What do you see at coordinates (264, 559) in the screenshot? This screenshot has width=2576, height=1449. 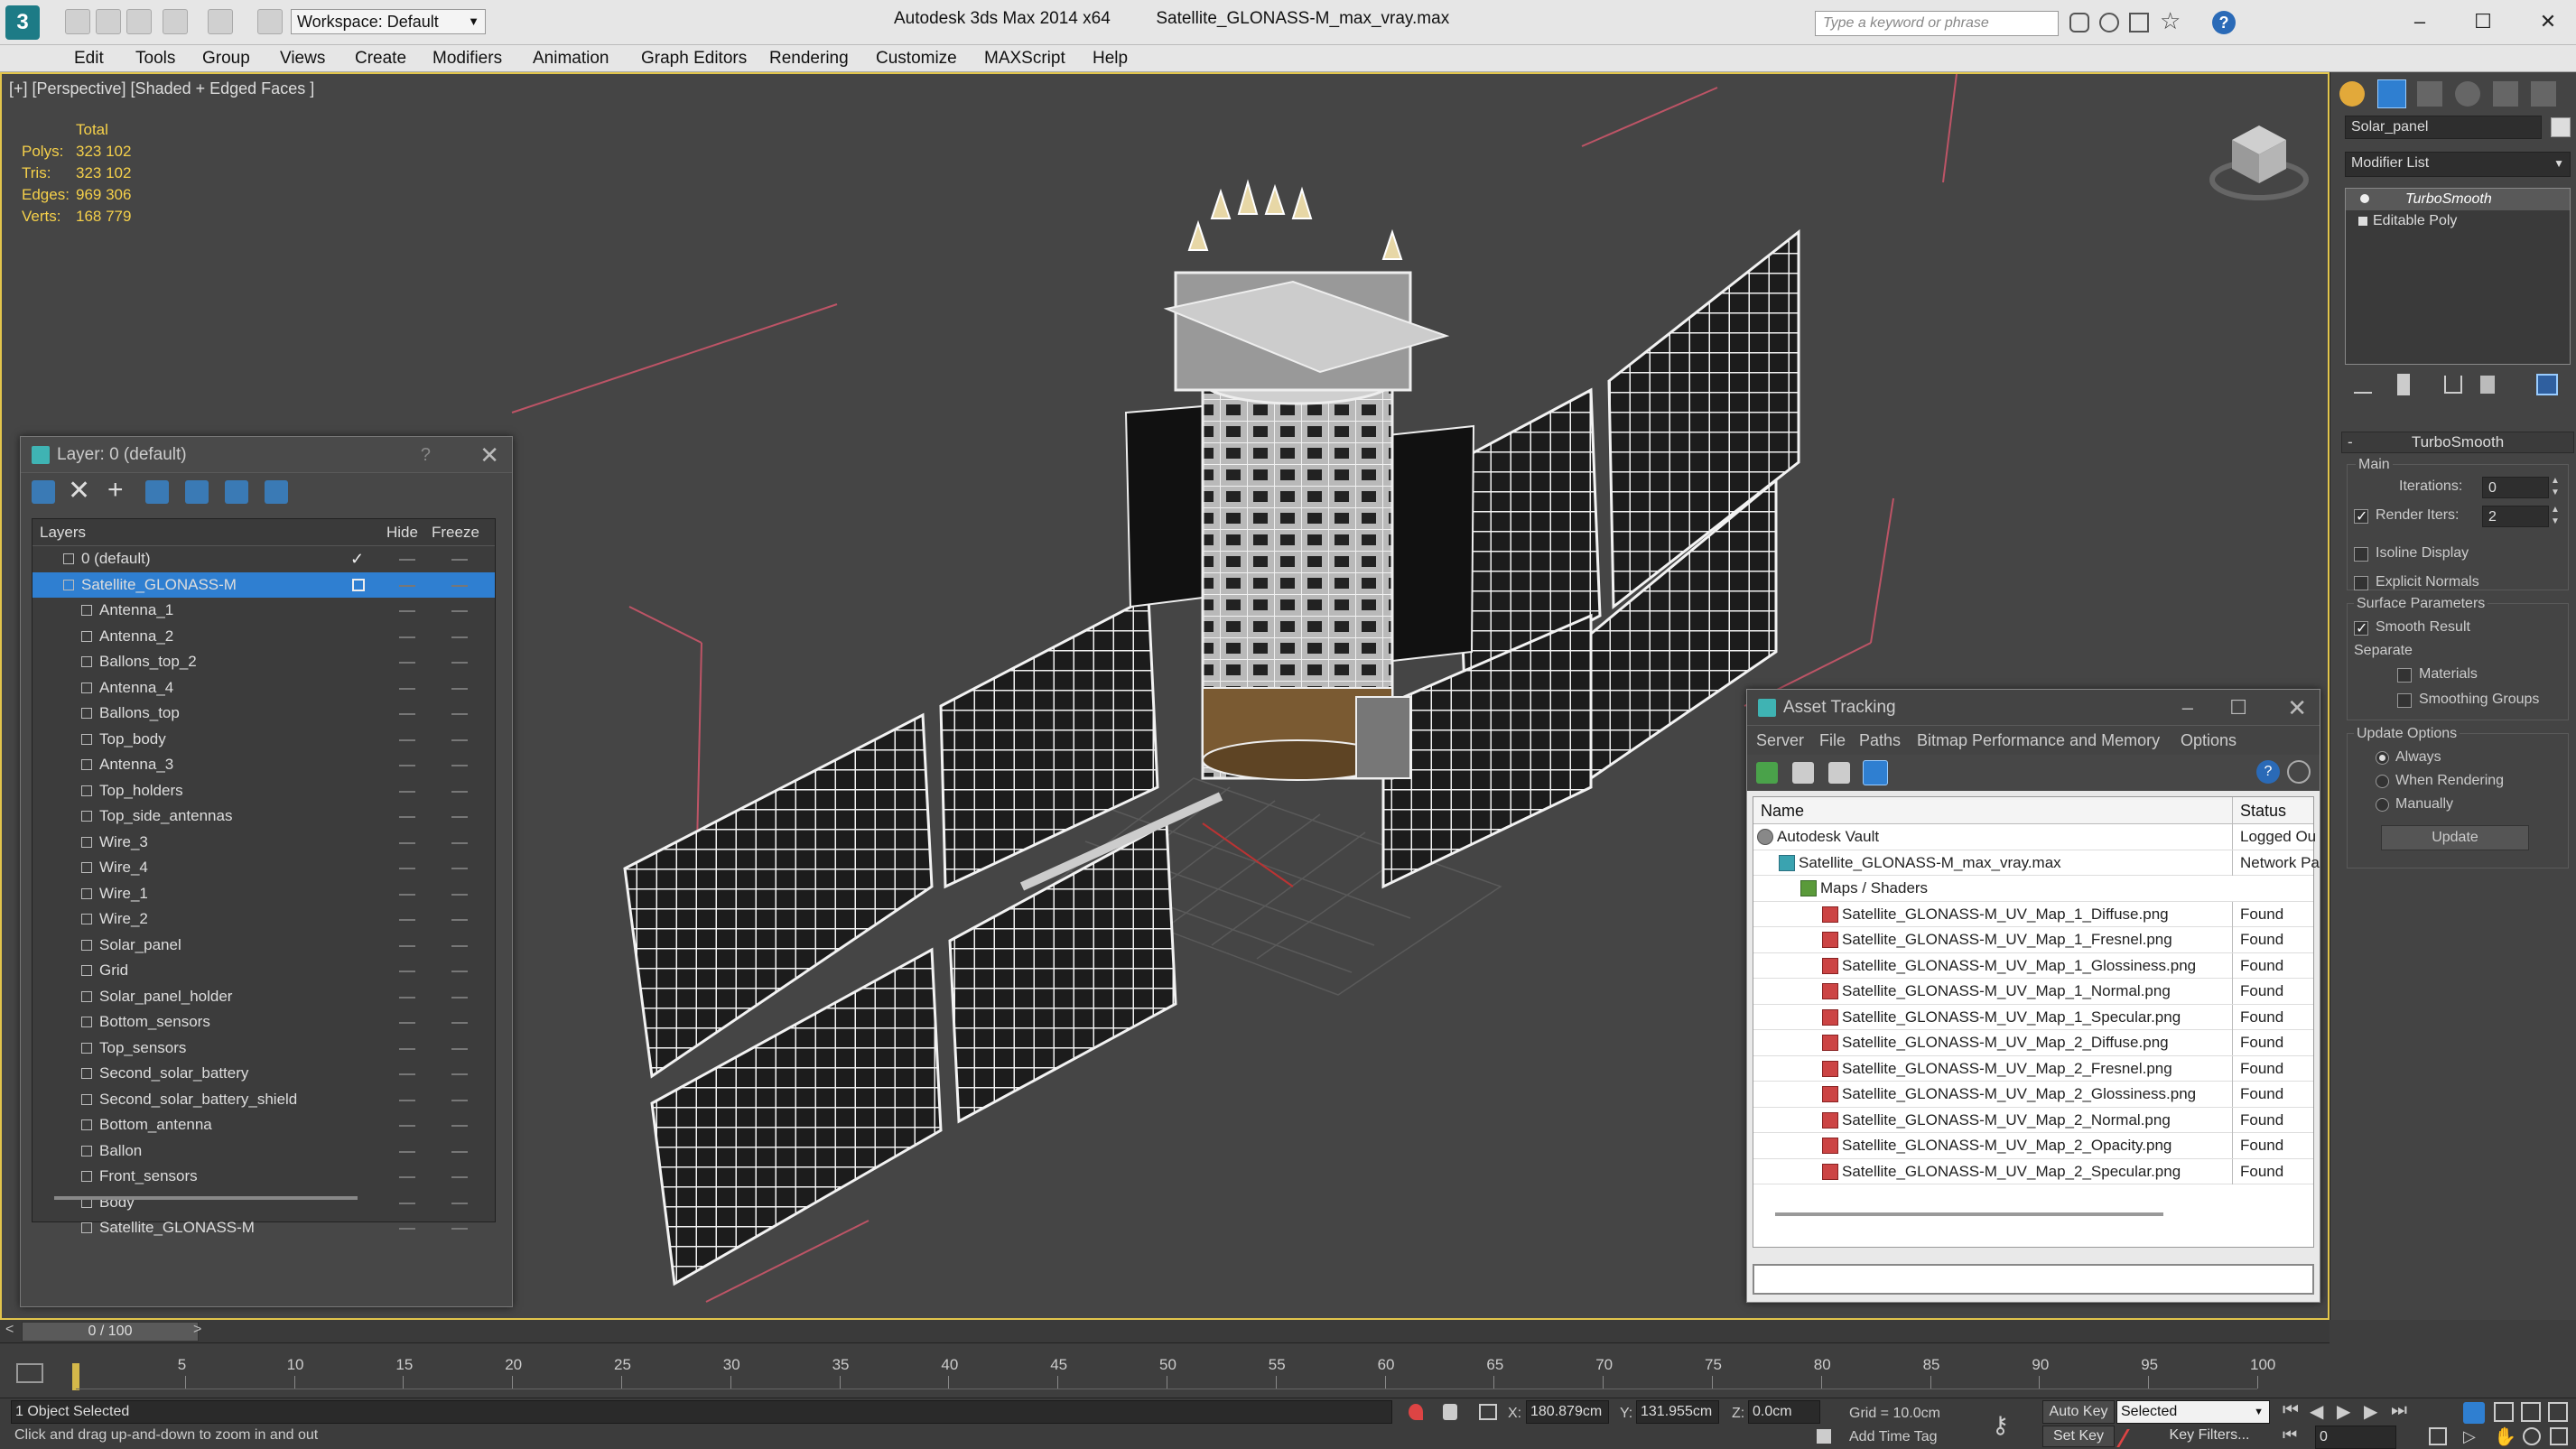 I see `layer-row: 0 (default) ✓` at bounding box center [264, 559].